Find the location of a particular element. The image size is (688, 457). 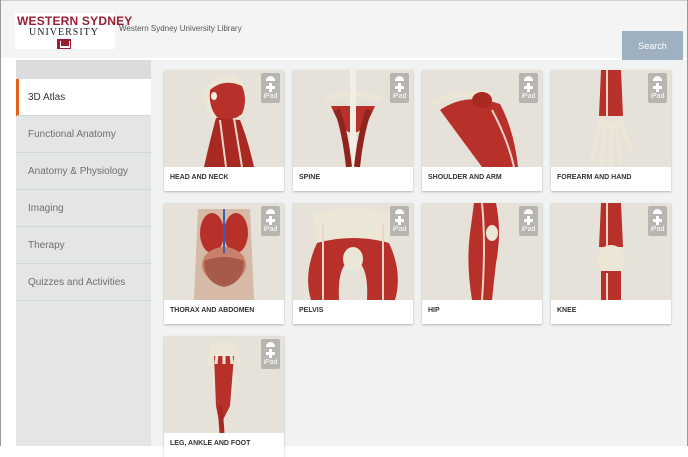

atlas-card-pelvis: iPad PELVIS is located at coordinates (353, 263).